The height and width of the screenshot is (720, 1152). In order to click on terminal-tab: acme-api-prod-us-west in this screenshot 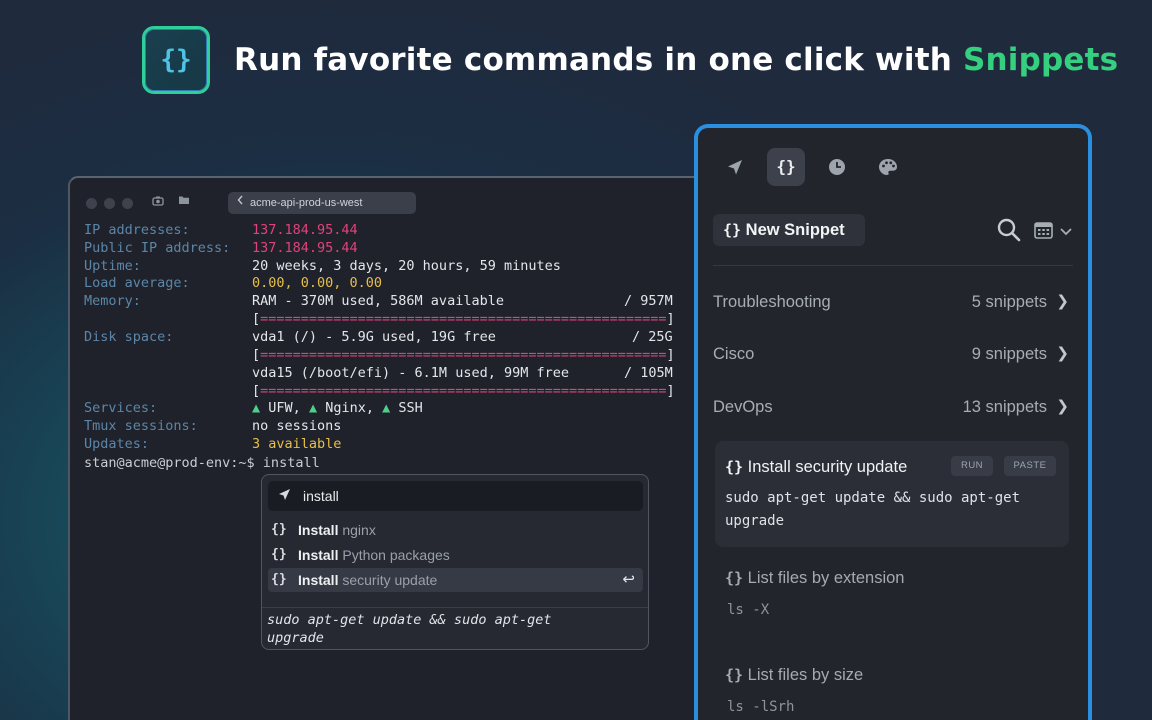, I will do `click(322, 203)`.